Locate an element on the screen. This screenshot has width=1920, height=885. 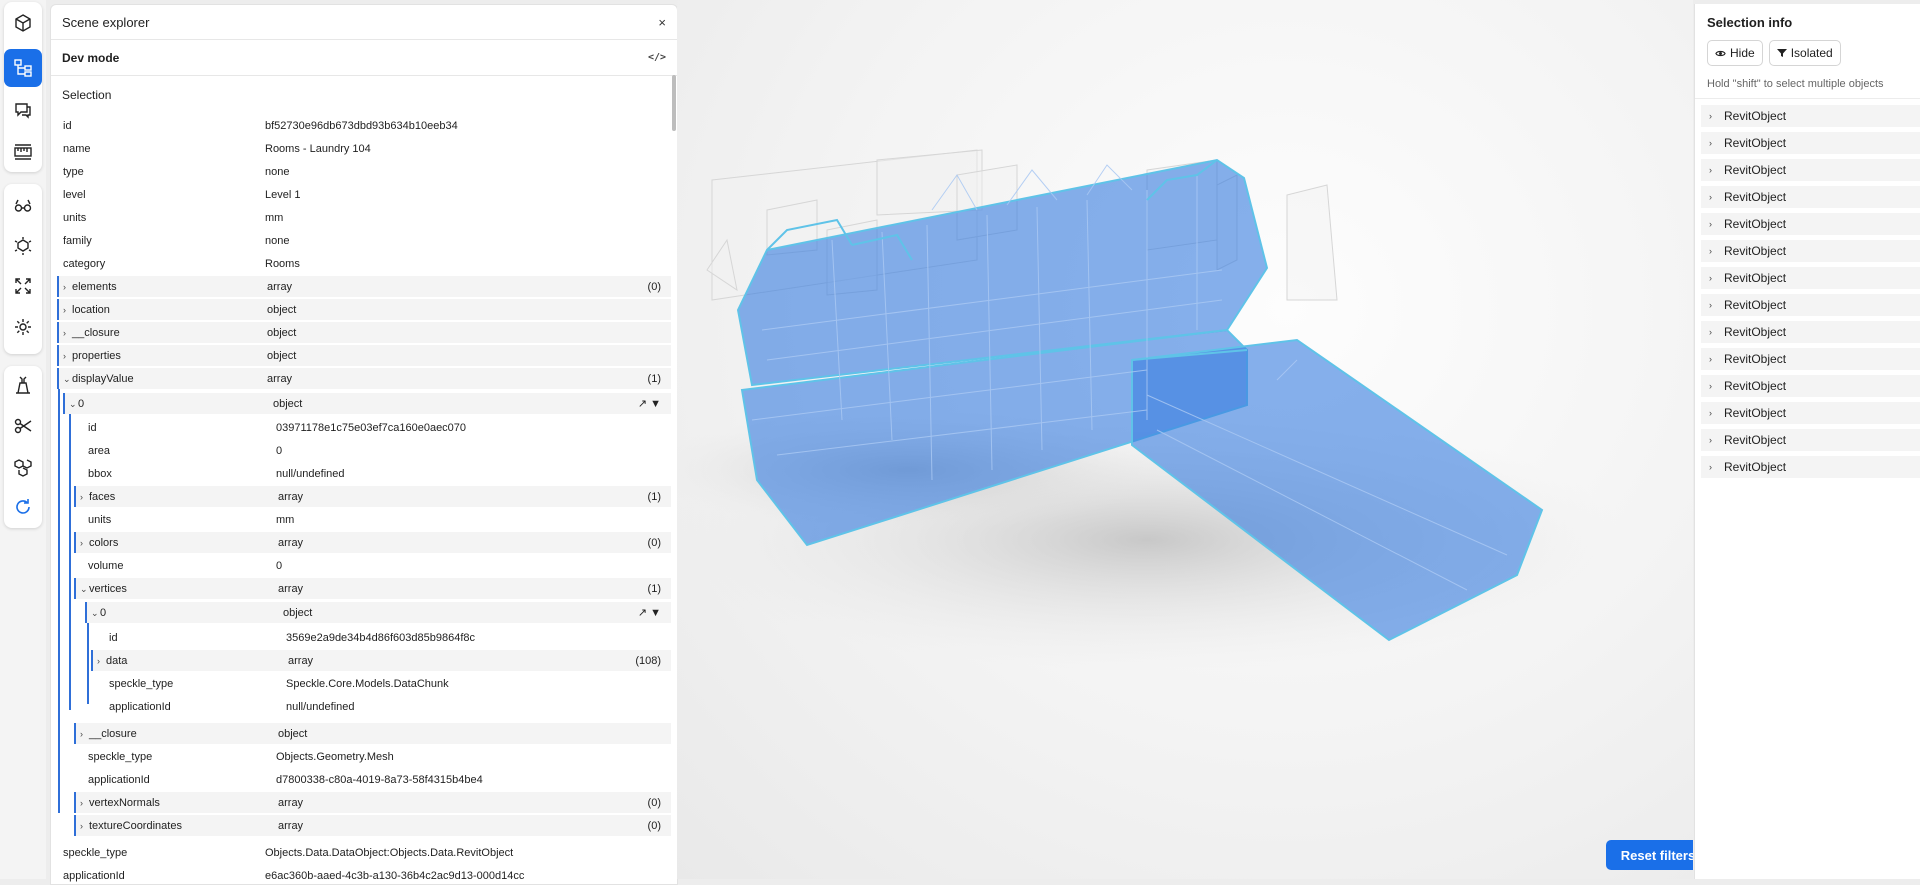
property-value: object is located at coordinates (282, 332).